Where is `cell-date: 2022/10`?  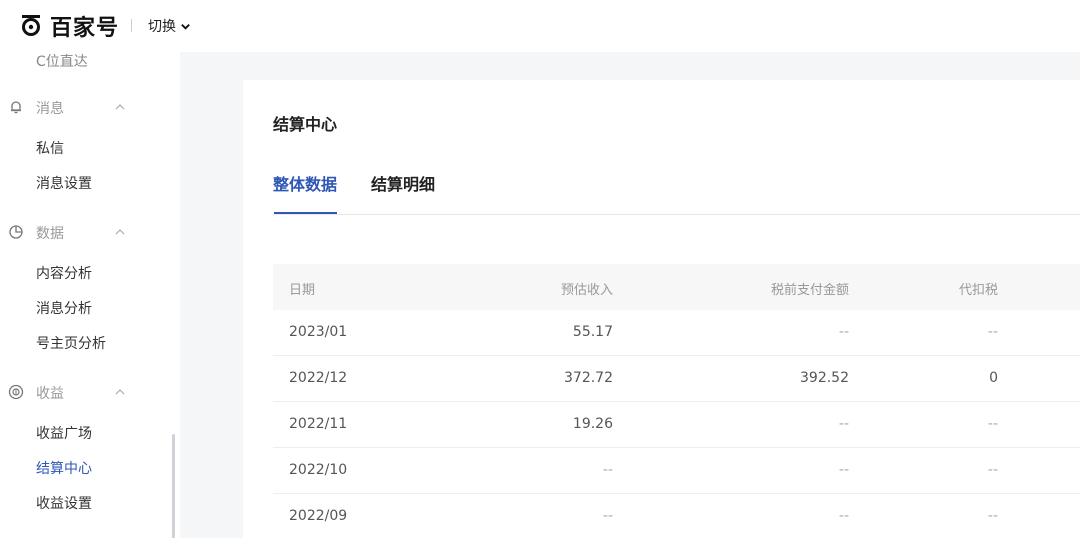
cell-date: 2022/10 is located at coordinates (318, 470).